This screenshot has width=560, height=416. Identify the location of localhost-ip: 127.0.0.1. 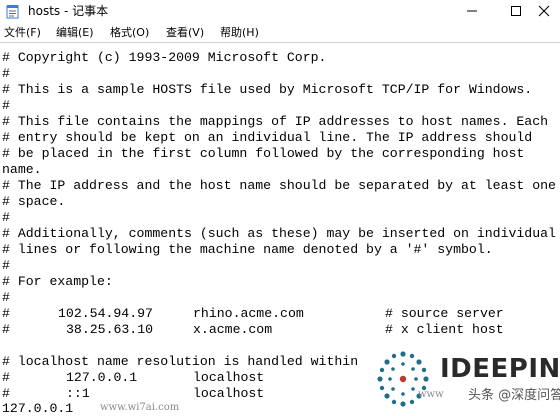
(102, 377).